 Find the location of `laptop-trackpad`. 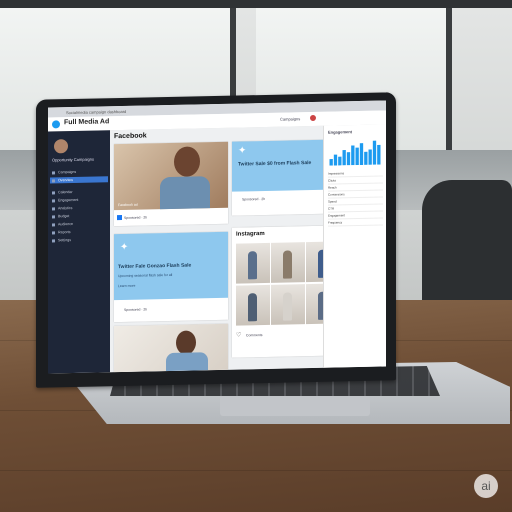

laptop-trackpad is located at coordinates (295, 406).